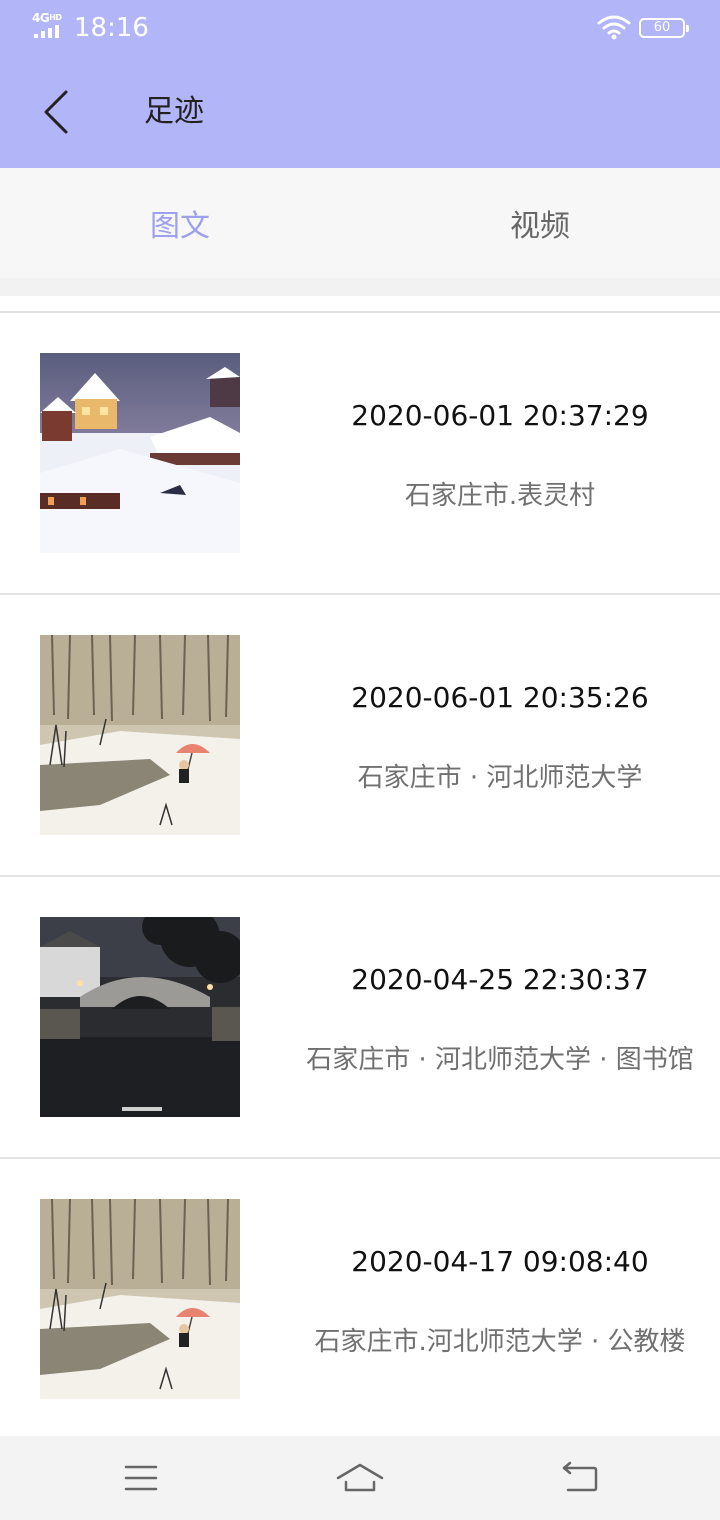 Image resolution: width=720 pixels, height=1520 pixels. I want to click on app-header: 4GHD 18:16 60 足迹, so click(360, 84).